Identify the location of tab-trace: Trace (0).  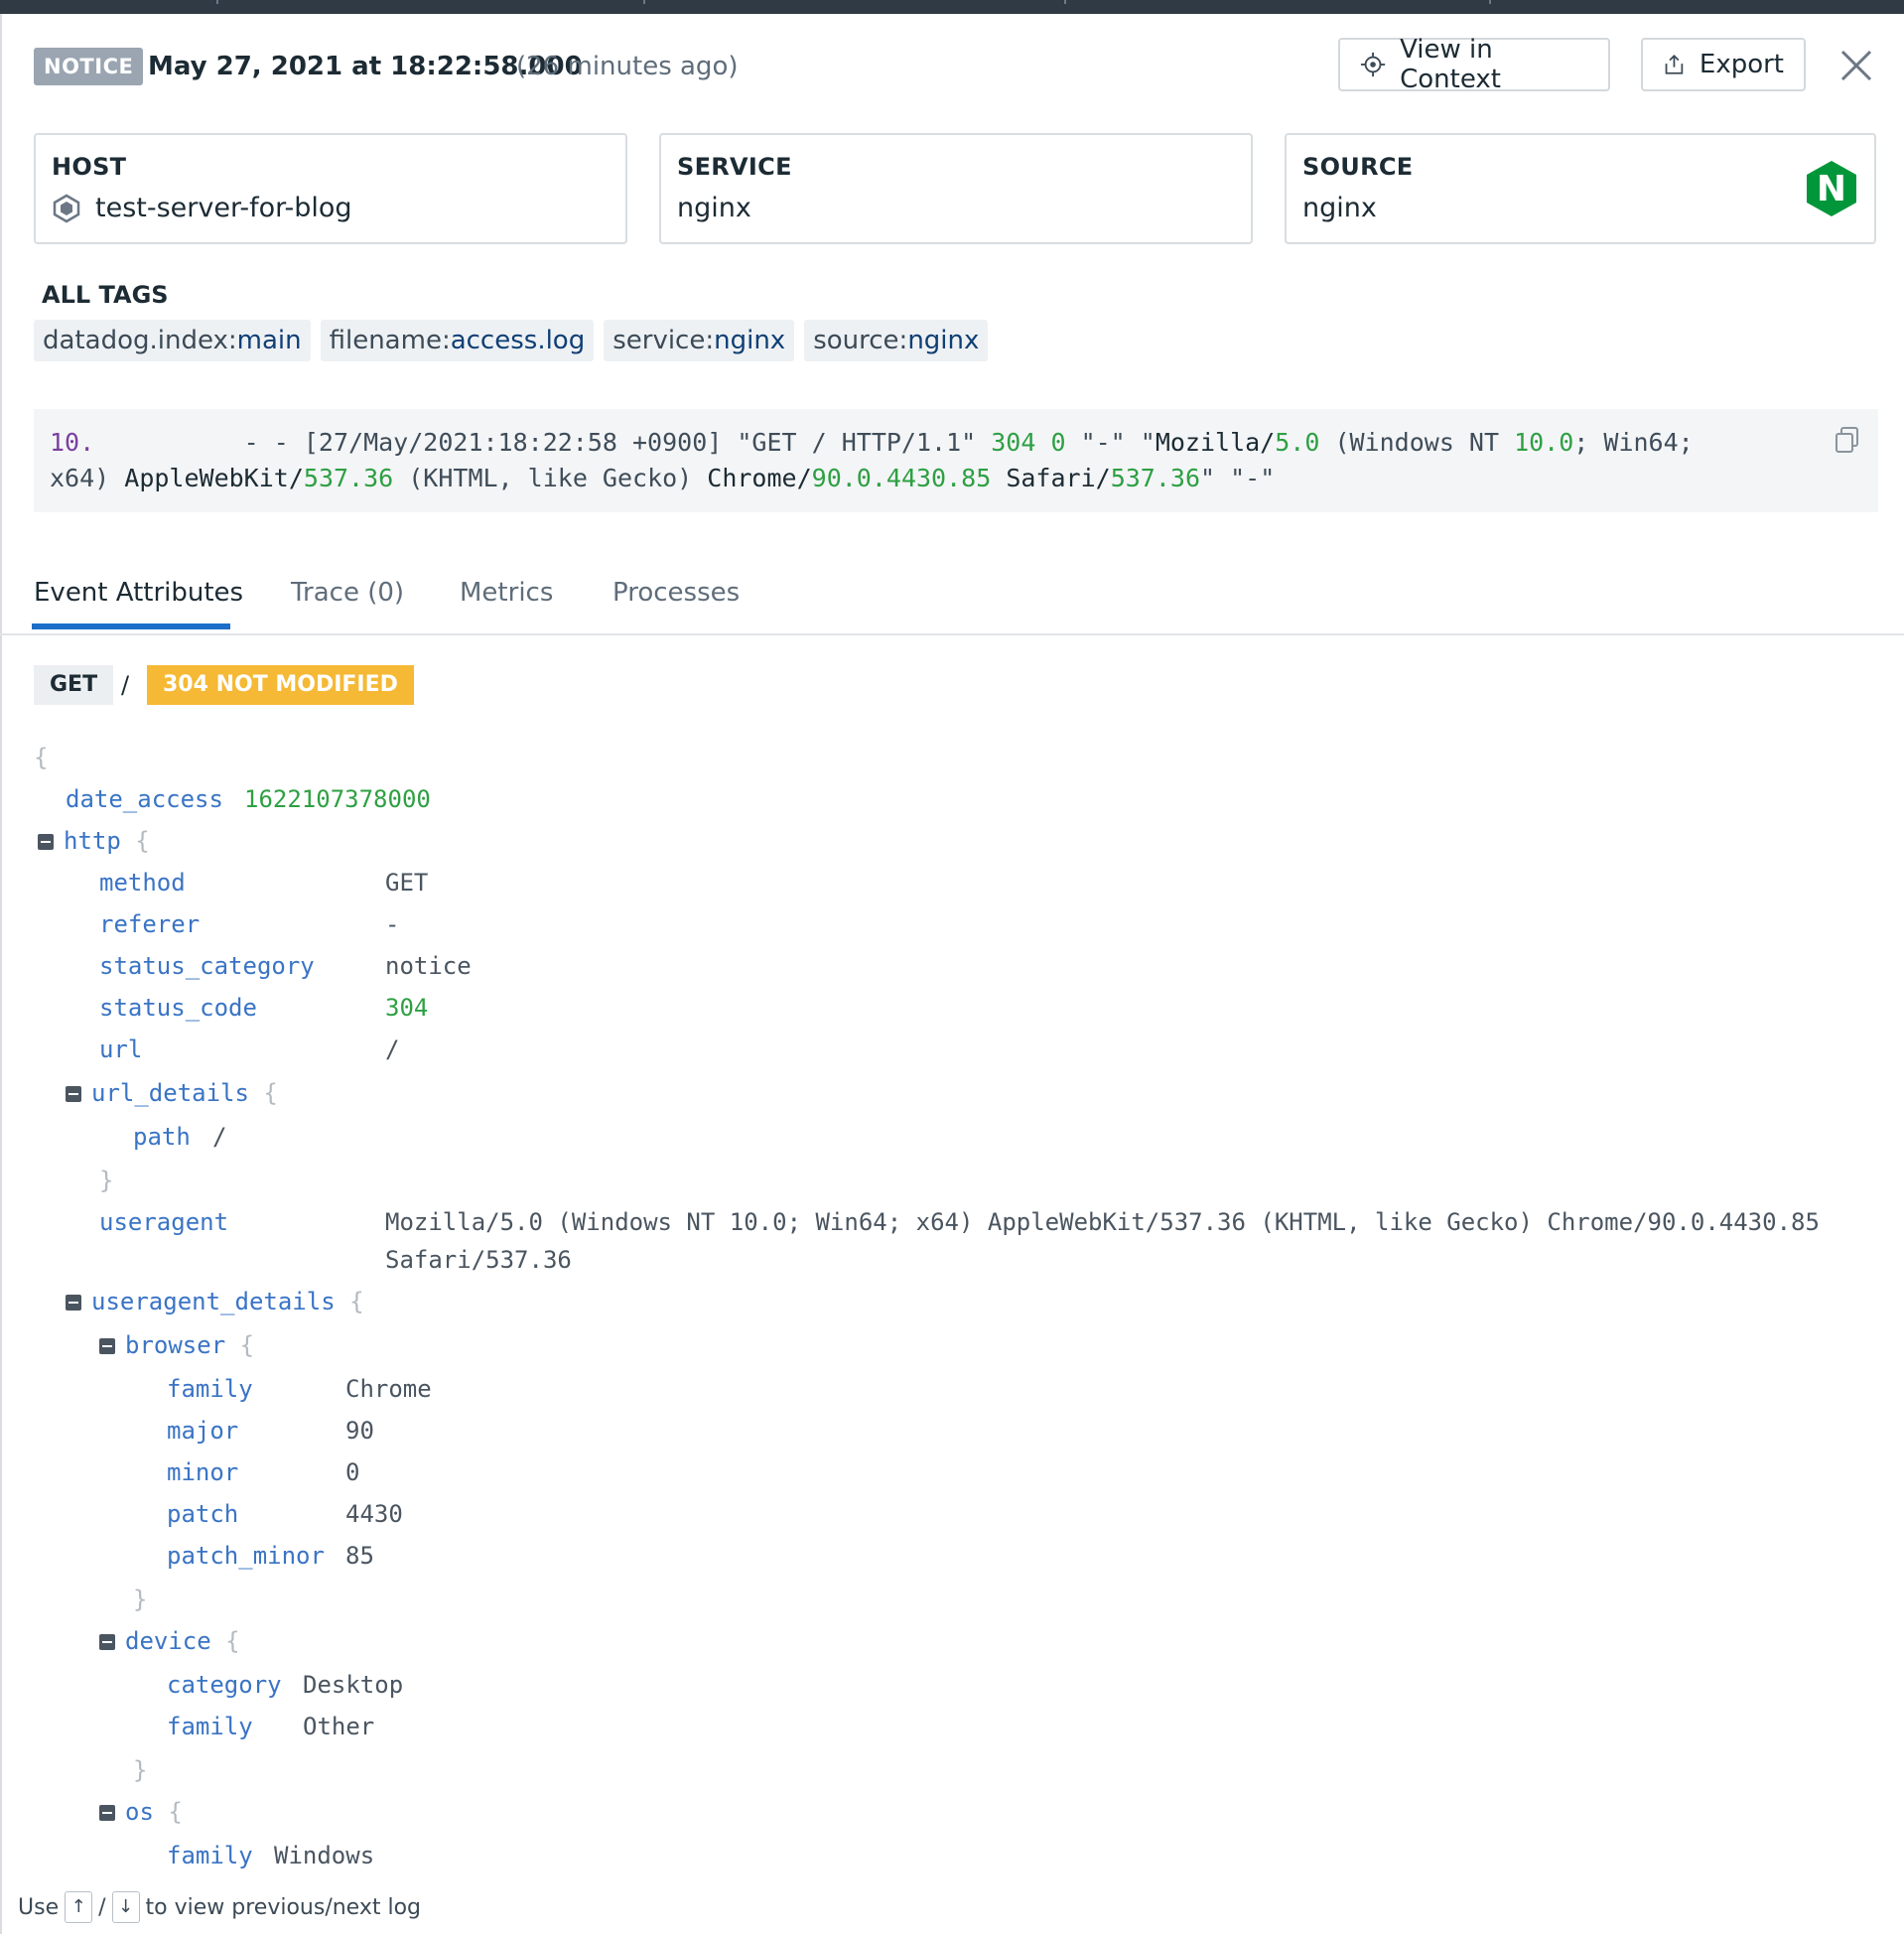
(347, 593).